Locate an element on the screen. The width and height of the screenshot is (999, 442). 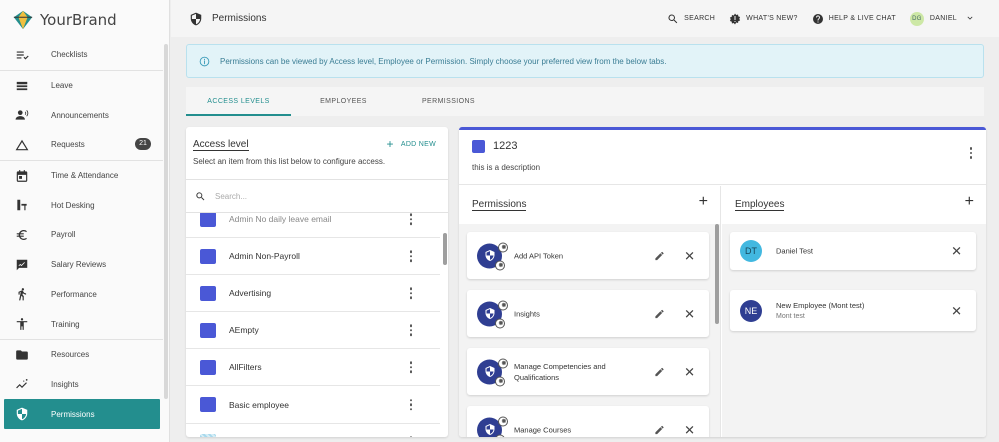
sidebar-item-permissions: Permissions is located at coordinates (82, 414).